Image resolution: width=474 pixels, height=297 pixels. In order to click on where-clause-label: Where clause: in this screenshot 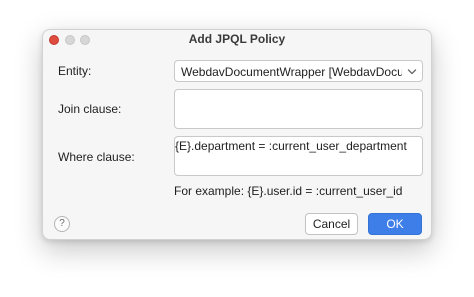, I will do `click(96, 157)`.